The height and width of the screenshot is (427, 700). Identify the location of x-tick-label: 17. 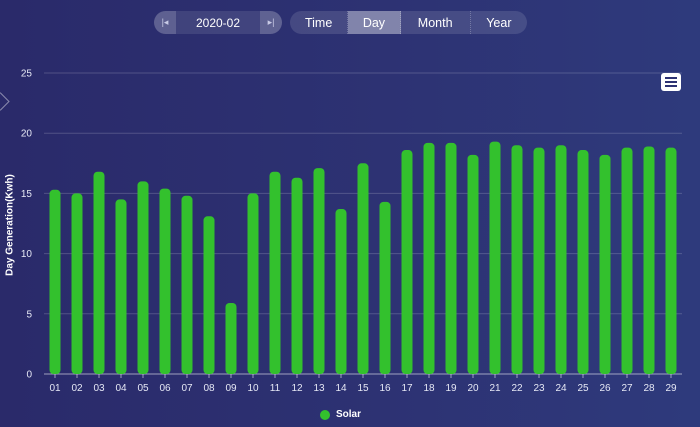
(407, 388).